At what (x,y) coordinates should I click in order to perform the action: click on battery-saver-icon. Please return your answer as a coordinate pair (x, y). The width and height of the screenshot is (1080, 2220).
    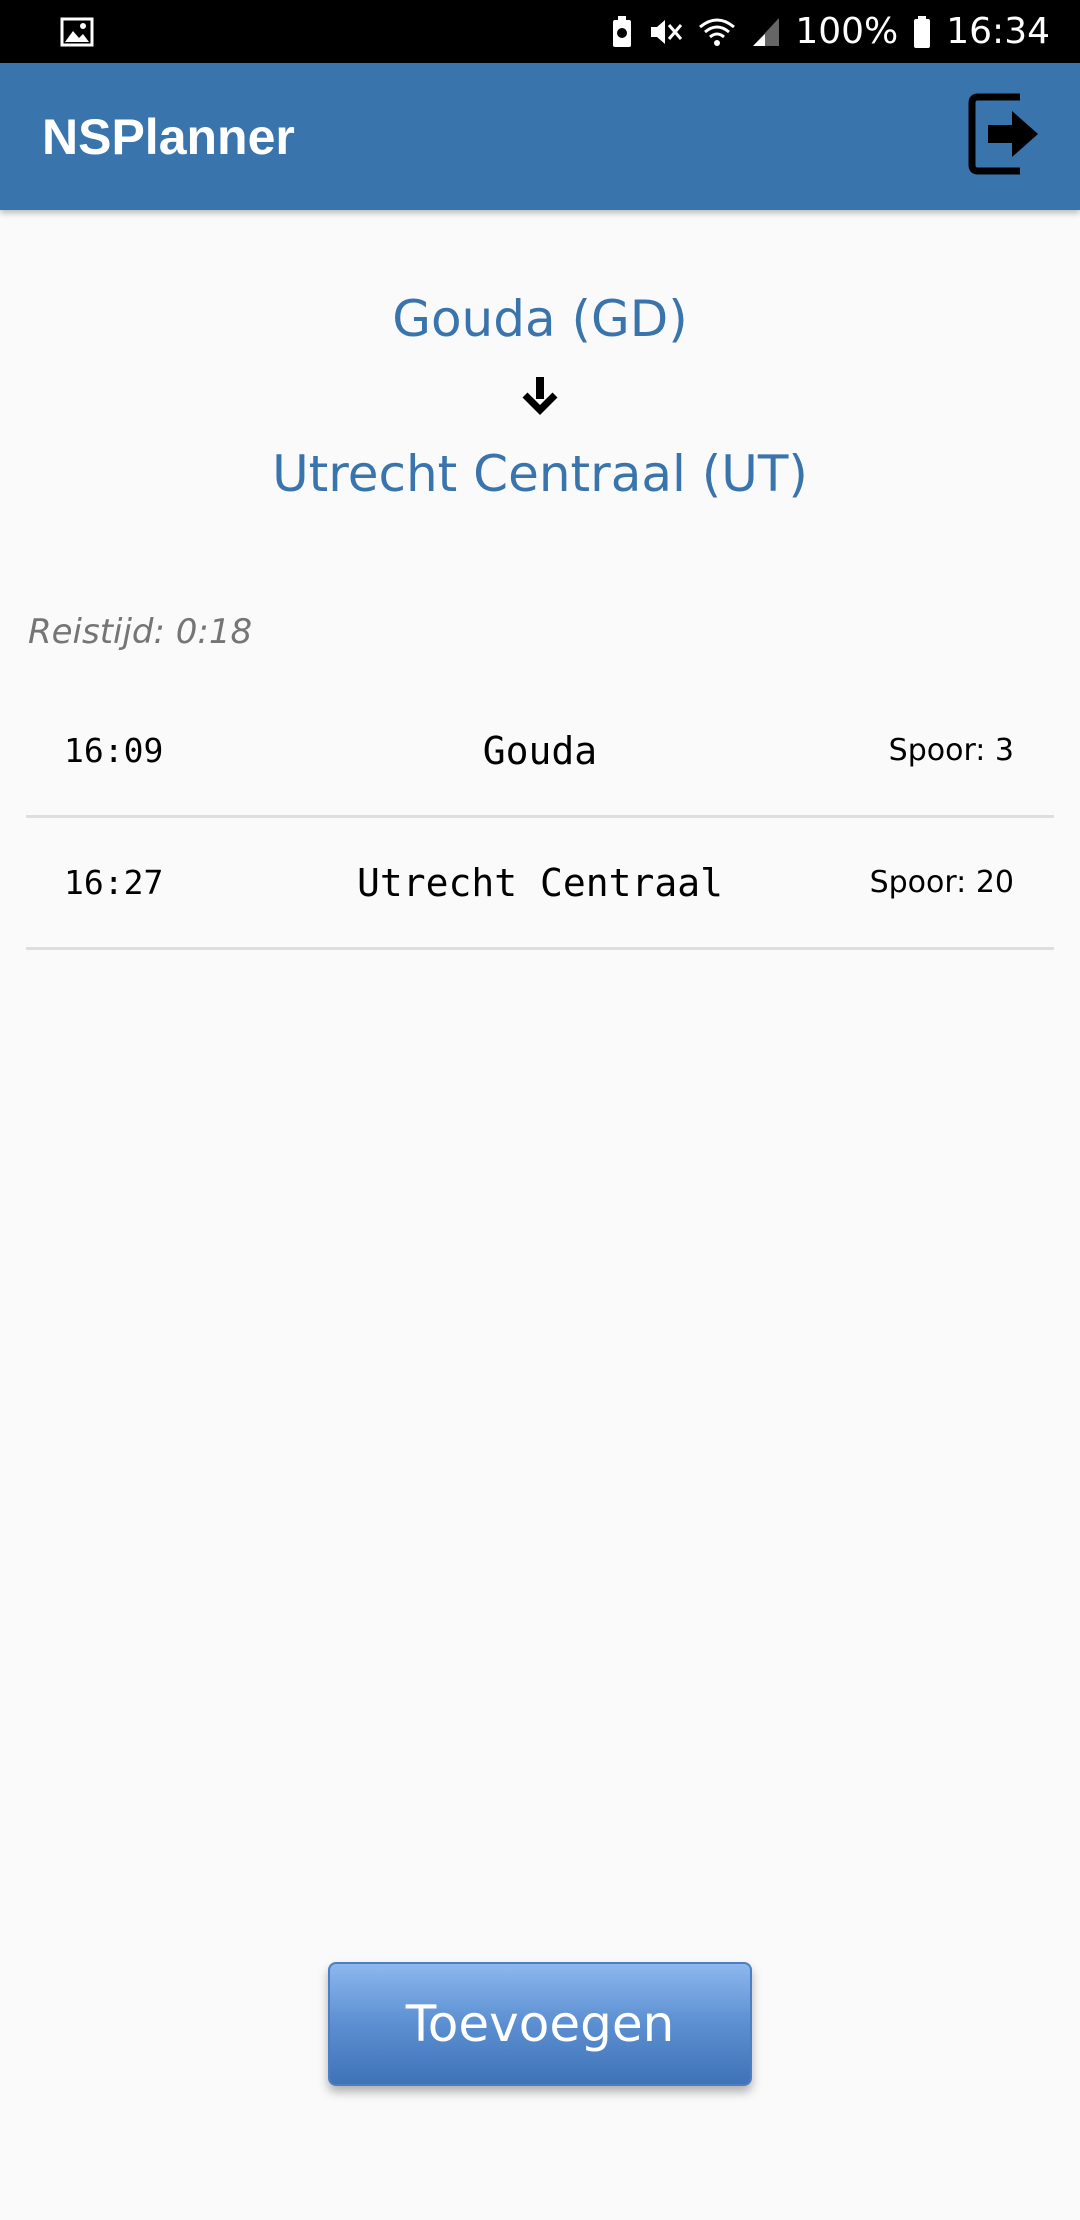
    Looking at the image, I should click on (622, 32).